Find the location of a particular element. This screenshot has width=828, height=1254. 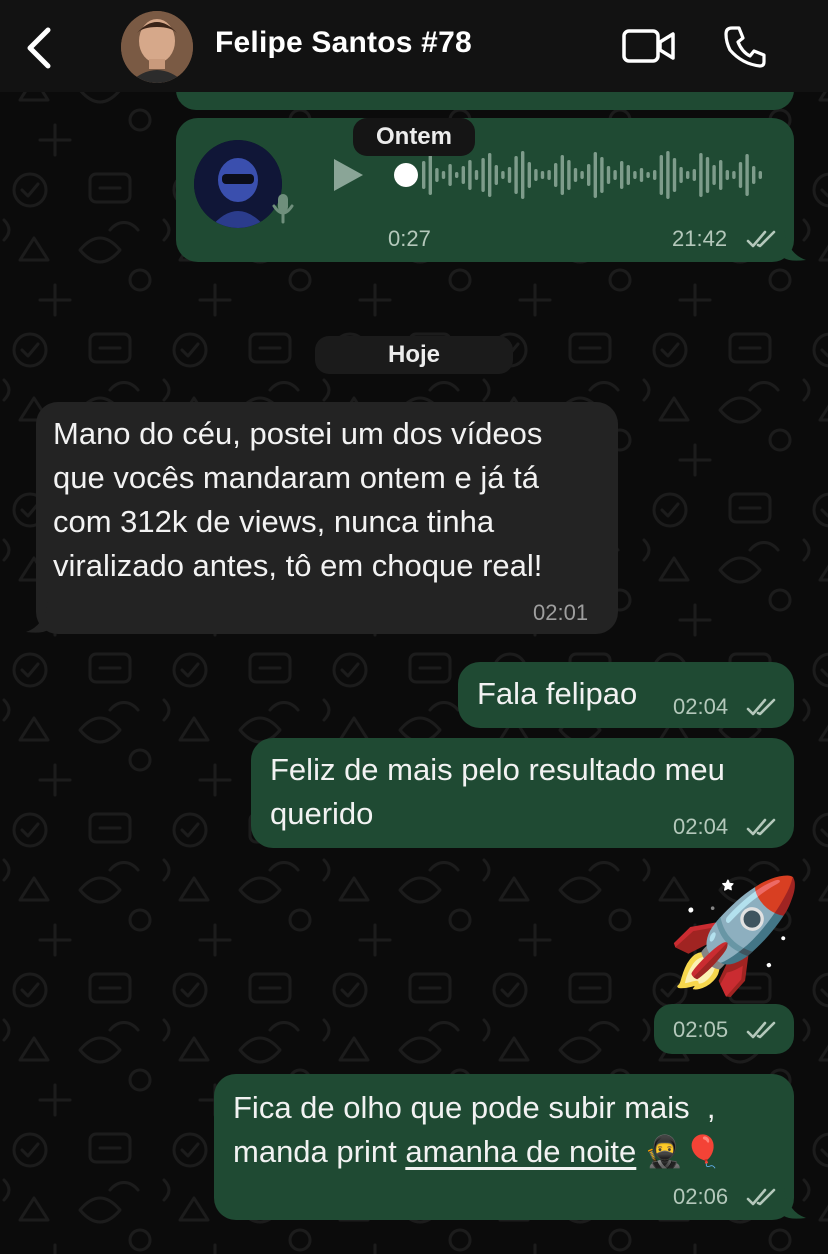

voice-duration: 0:27 is located at coordinates (409, 238).